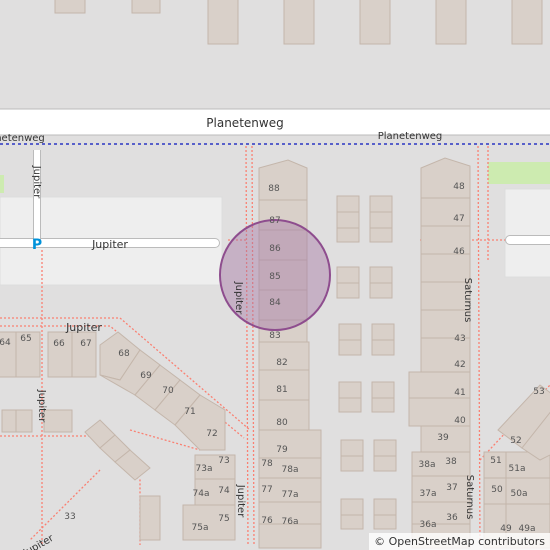 Image resolution: width=550 pixels, height=550 pixels. What do you see at coordinates (267, 521) in the screenshot?
I see `svg-text: 76` at bounding box center [267, 521].